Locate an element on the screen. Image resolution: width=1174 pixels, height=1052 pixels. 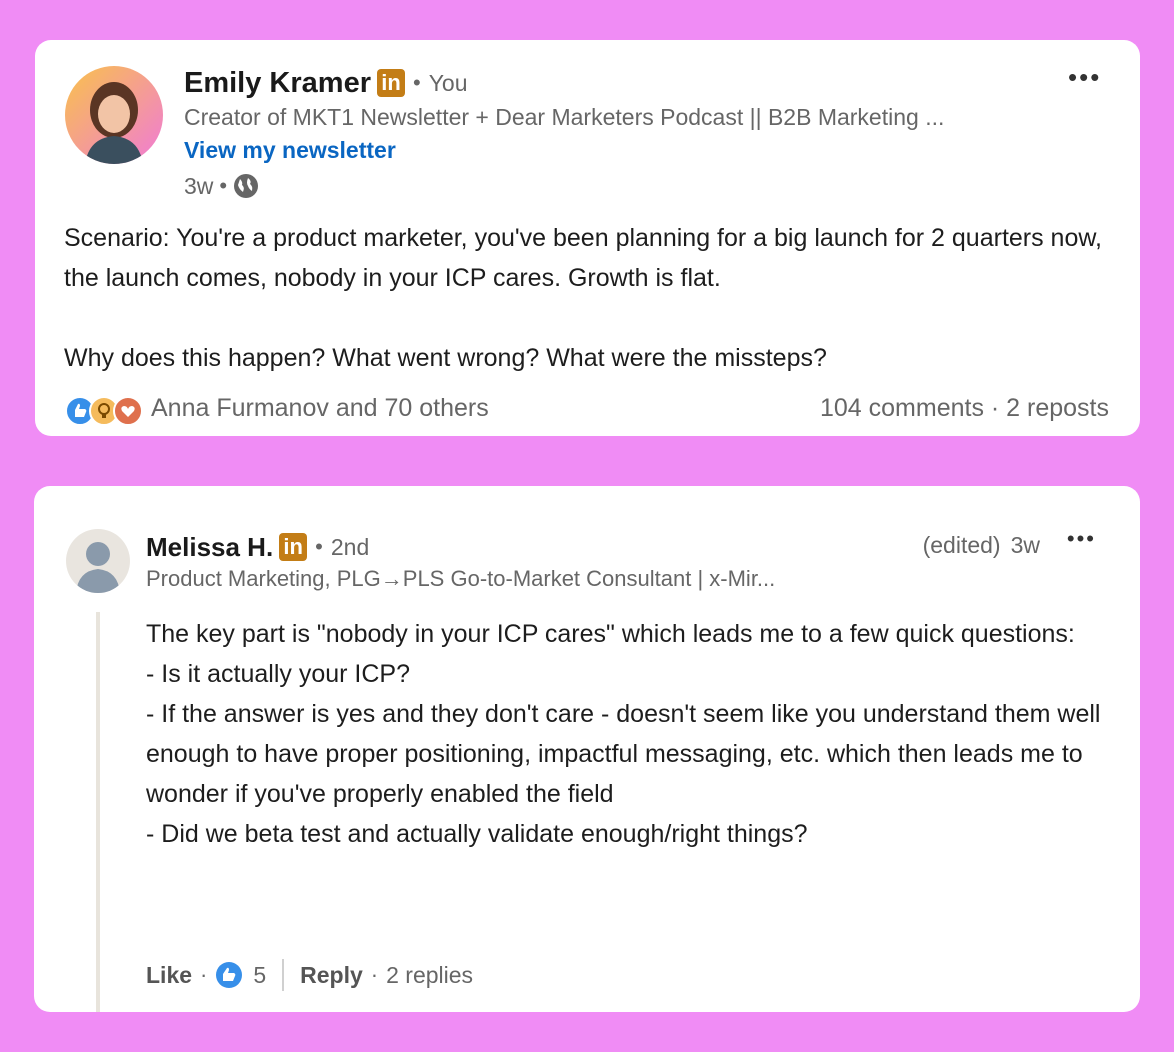
comment-line: - Is it actually your ICP? is located at coordinates (278, 674).